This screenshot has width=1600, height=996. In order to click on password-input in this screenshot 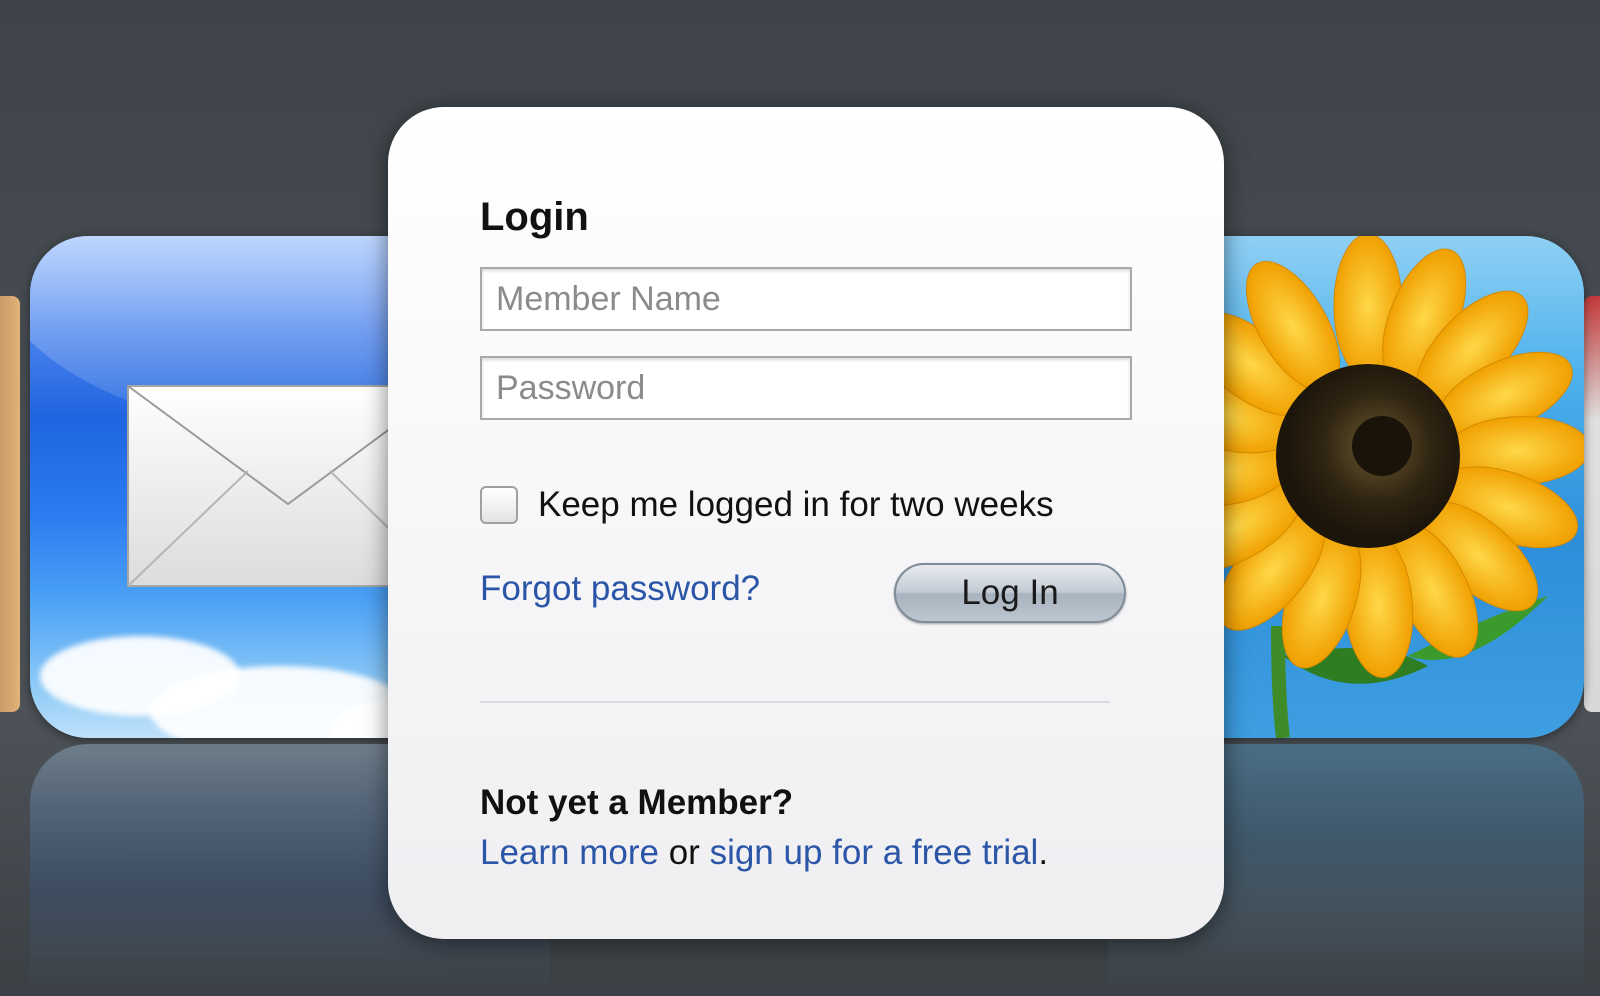, I will do `click(806, 388)`.